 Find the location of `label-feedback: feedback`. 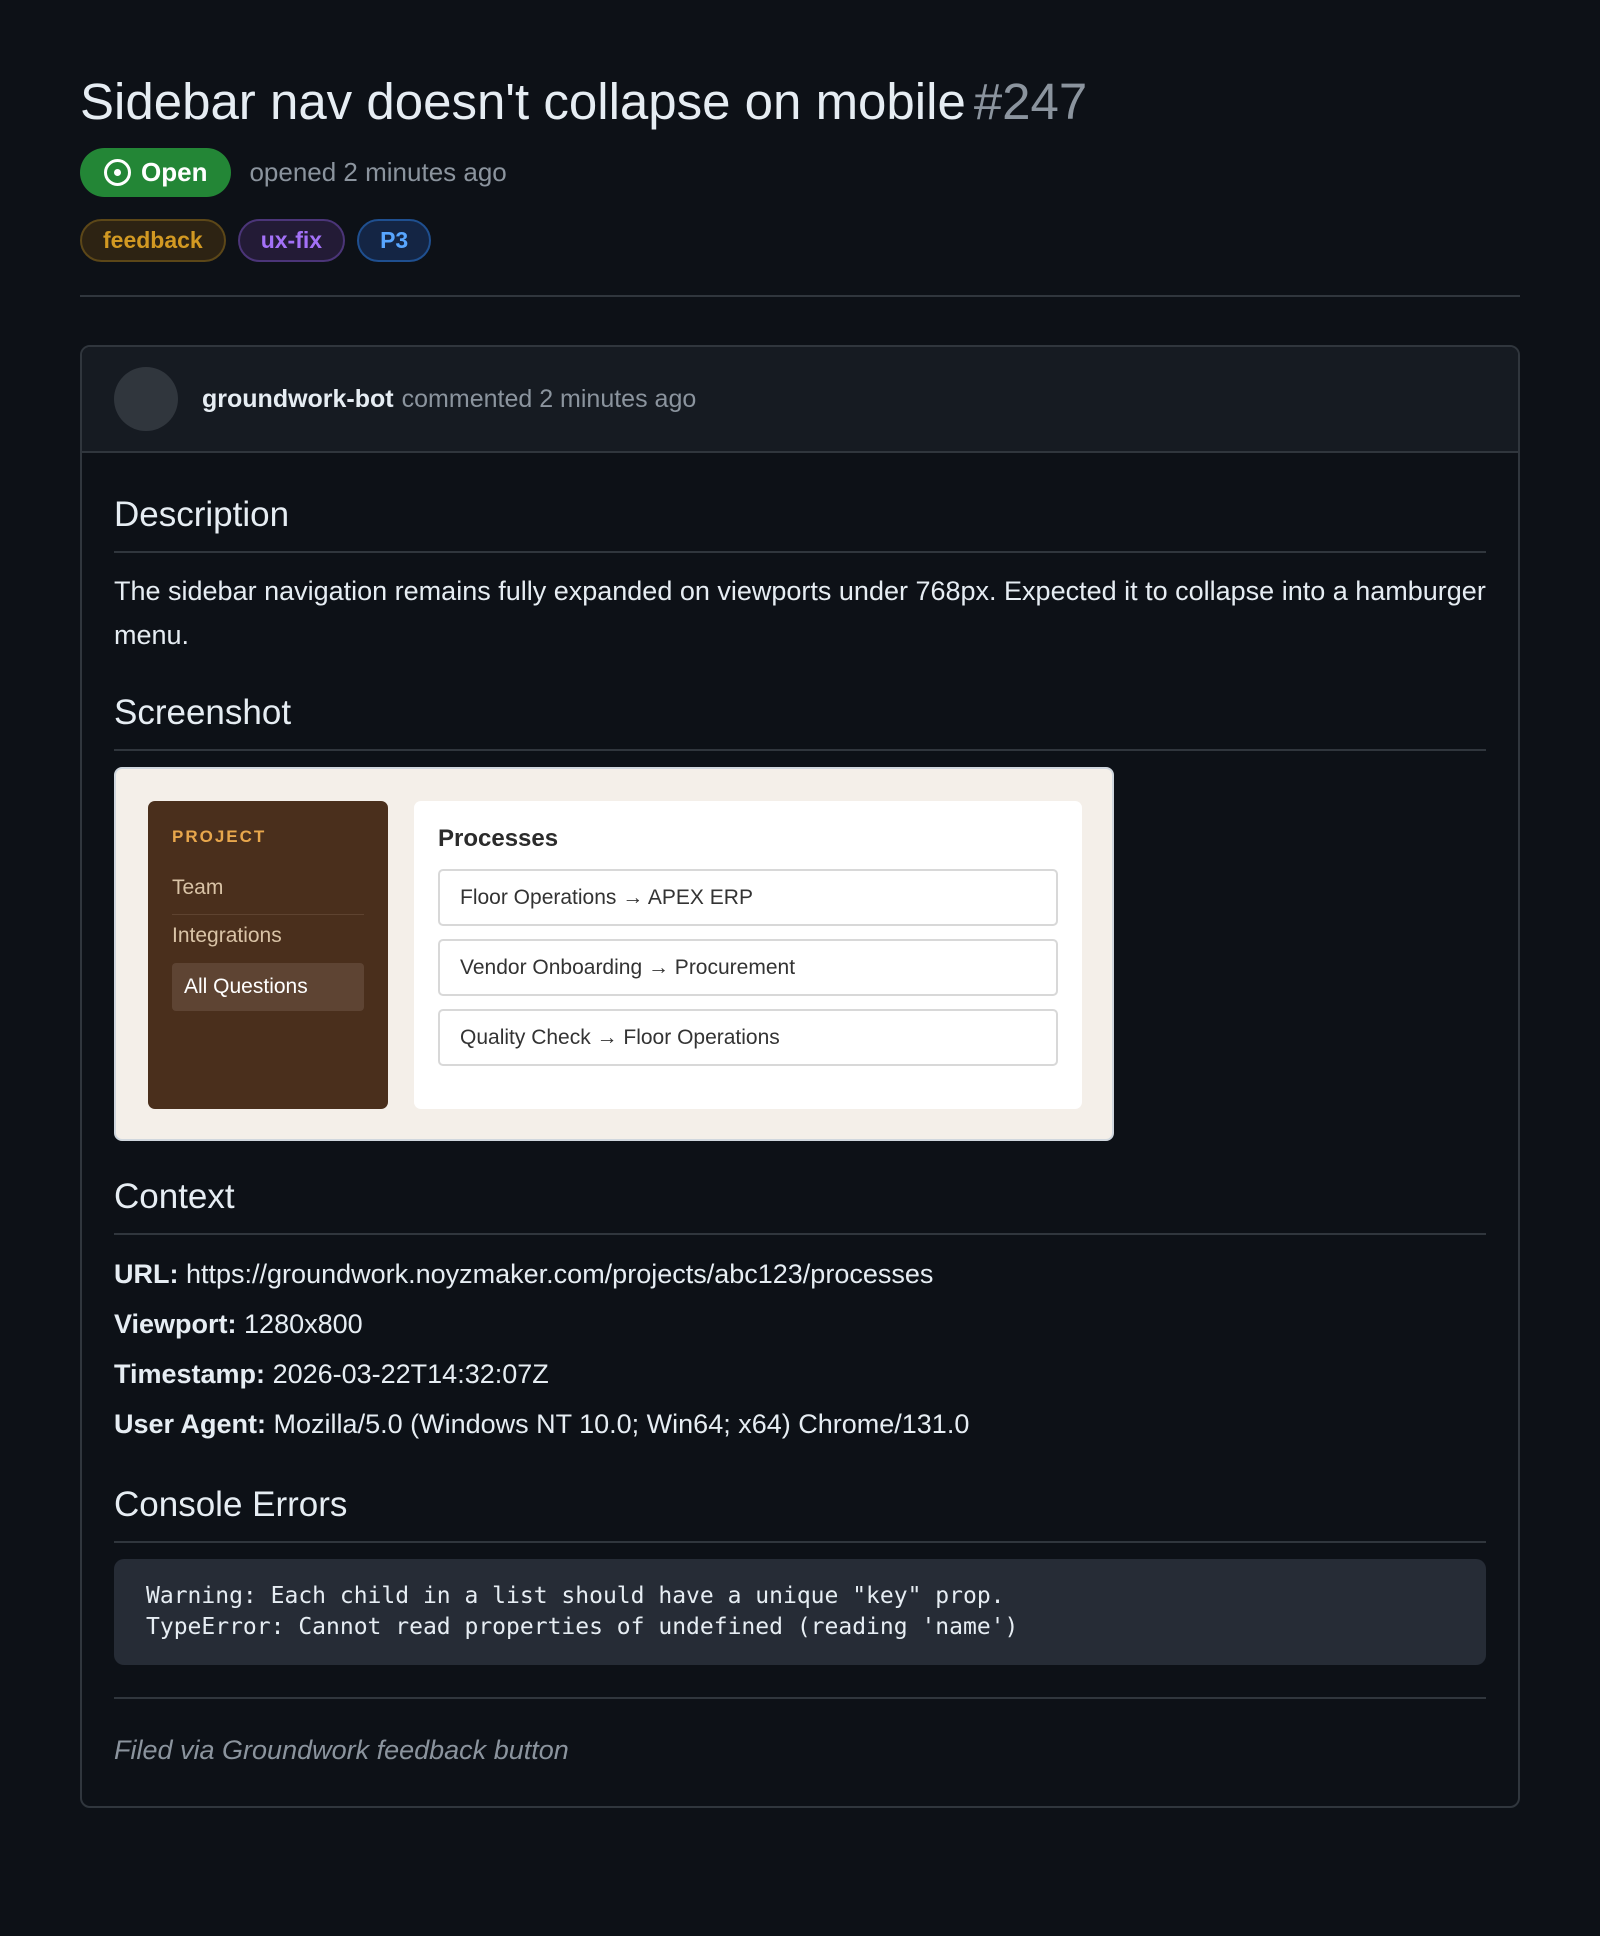

label-feedback: feedback is located at coordinates (153, 240).